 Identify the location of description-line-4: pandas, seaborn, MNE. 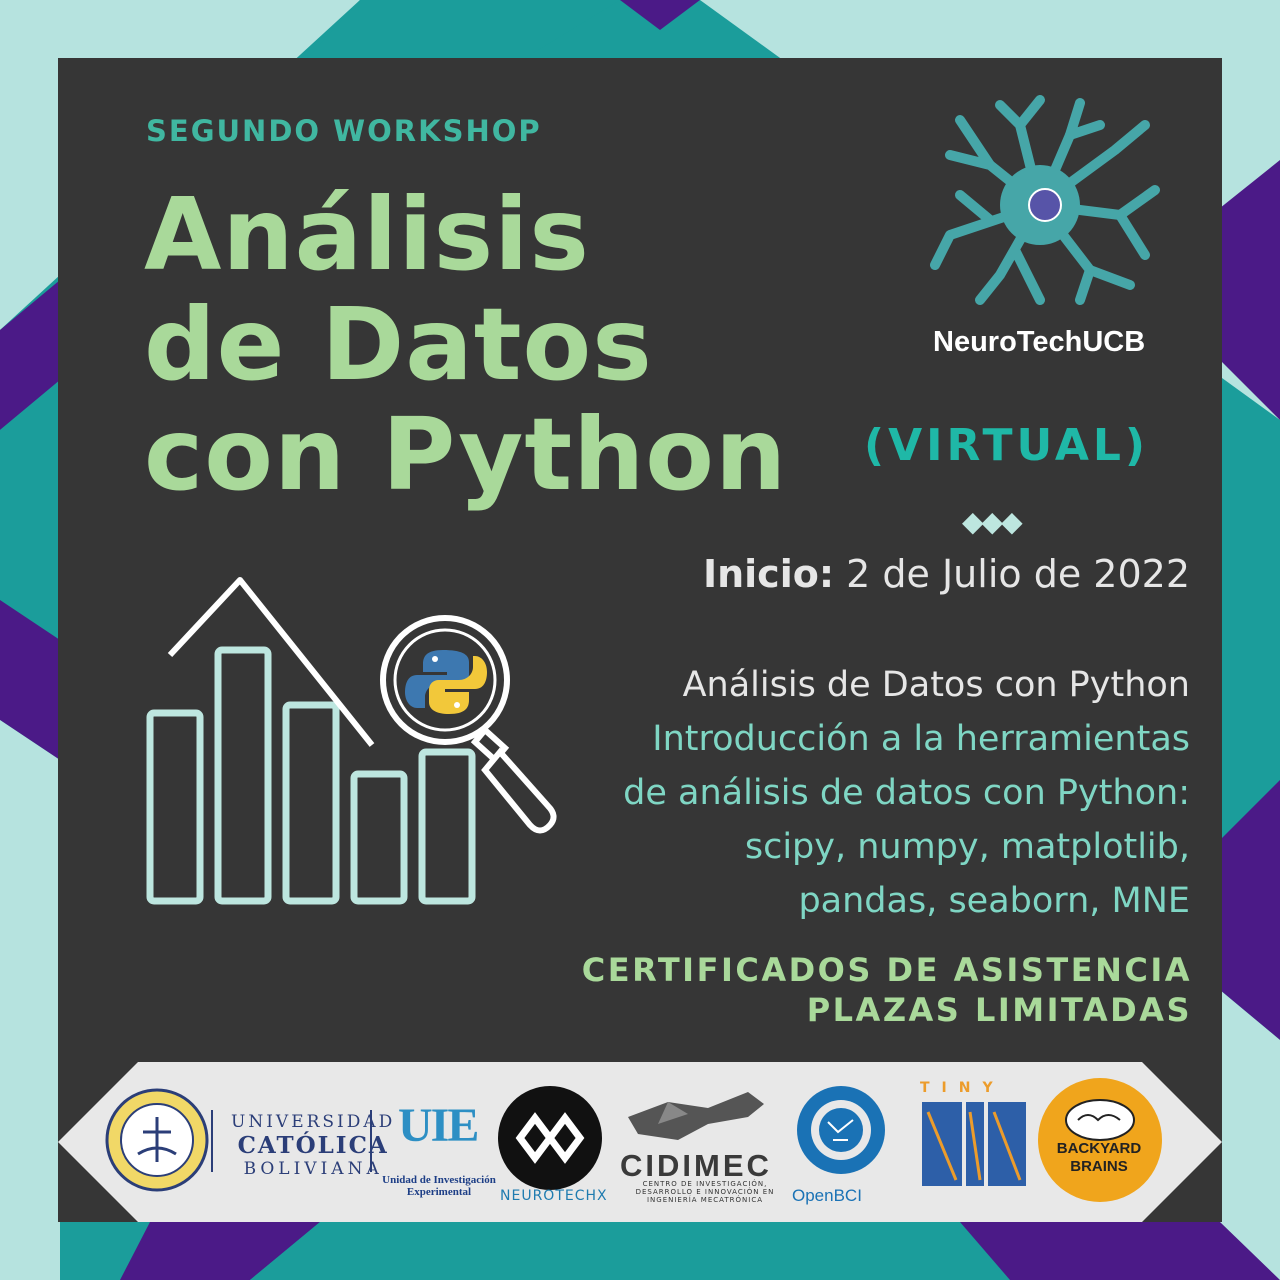
(994, 901).